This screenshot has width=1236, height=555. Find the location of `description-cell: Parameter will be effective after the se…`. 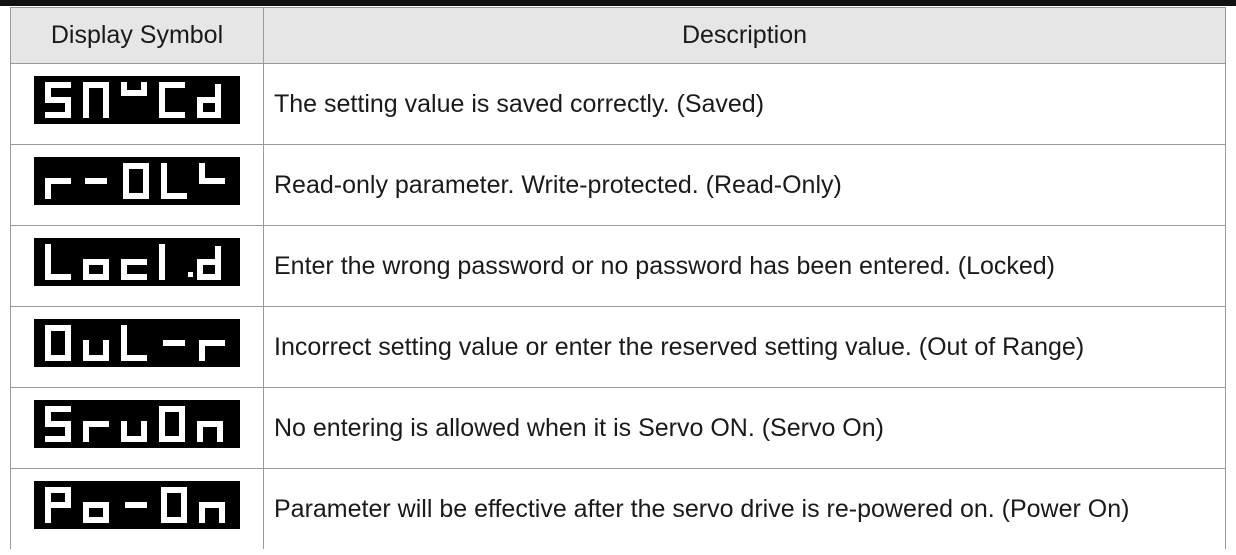

description-cell: Parameter will be effective after the se… is located at coordinates (744, 508).